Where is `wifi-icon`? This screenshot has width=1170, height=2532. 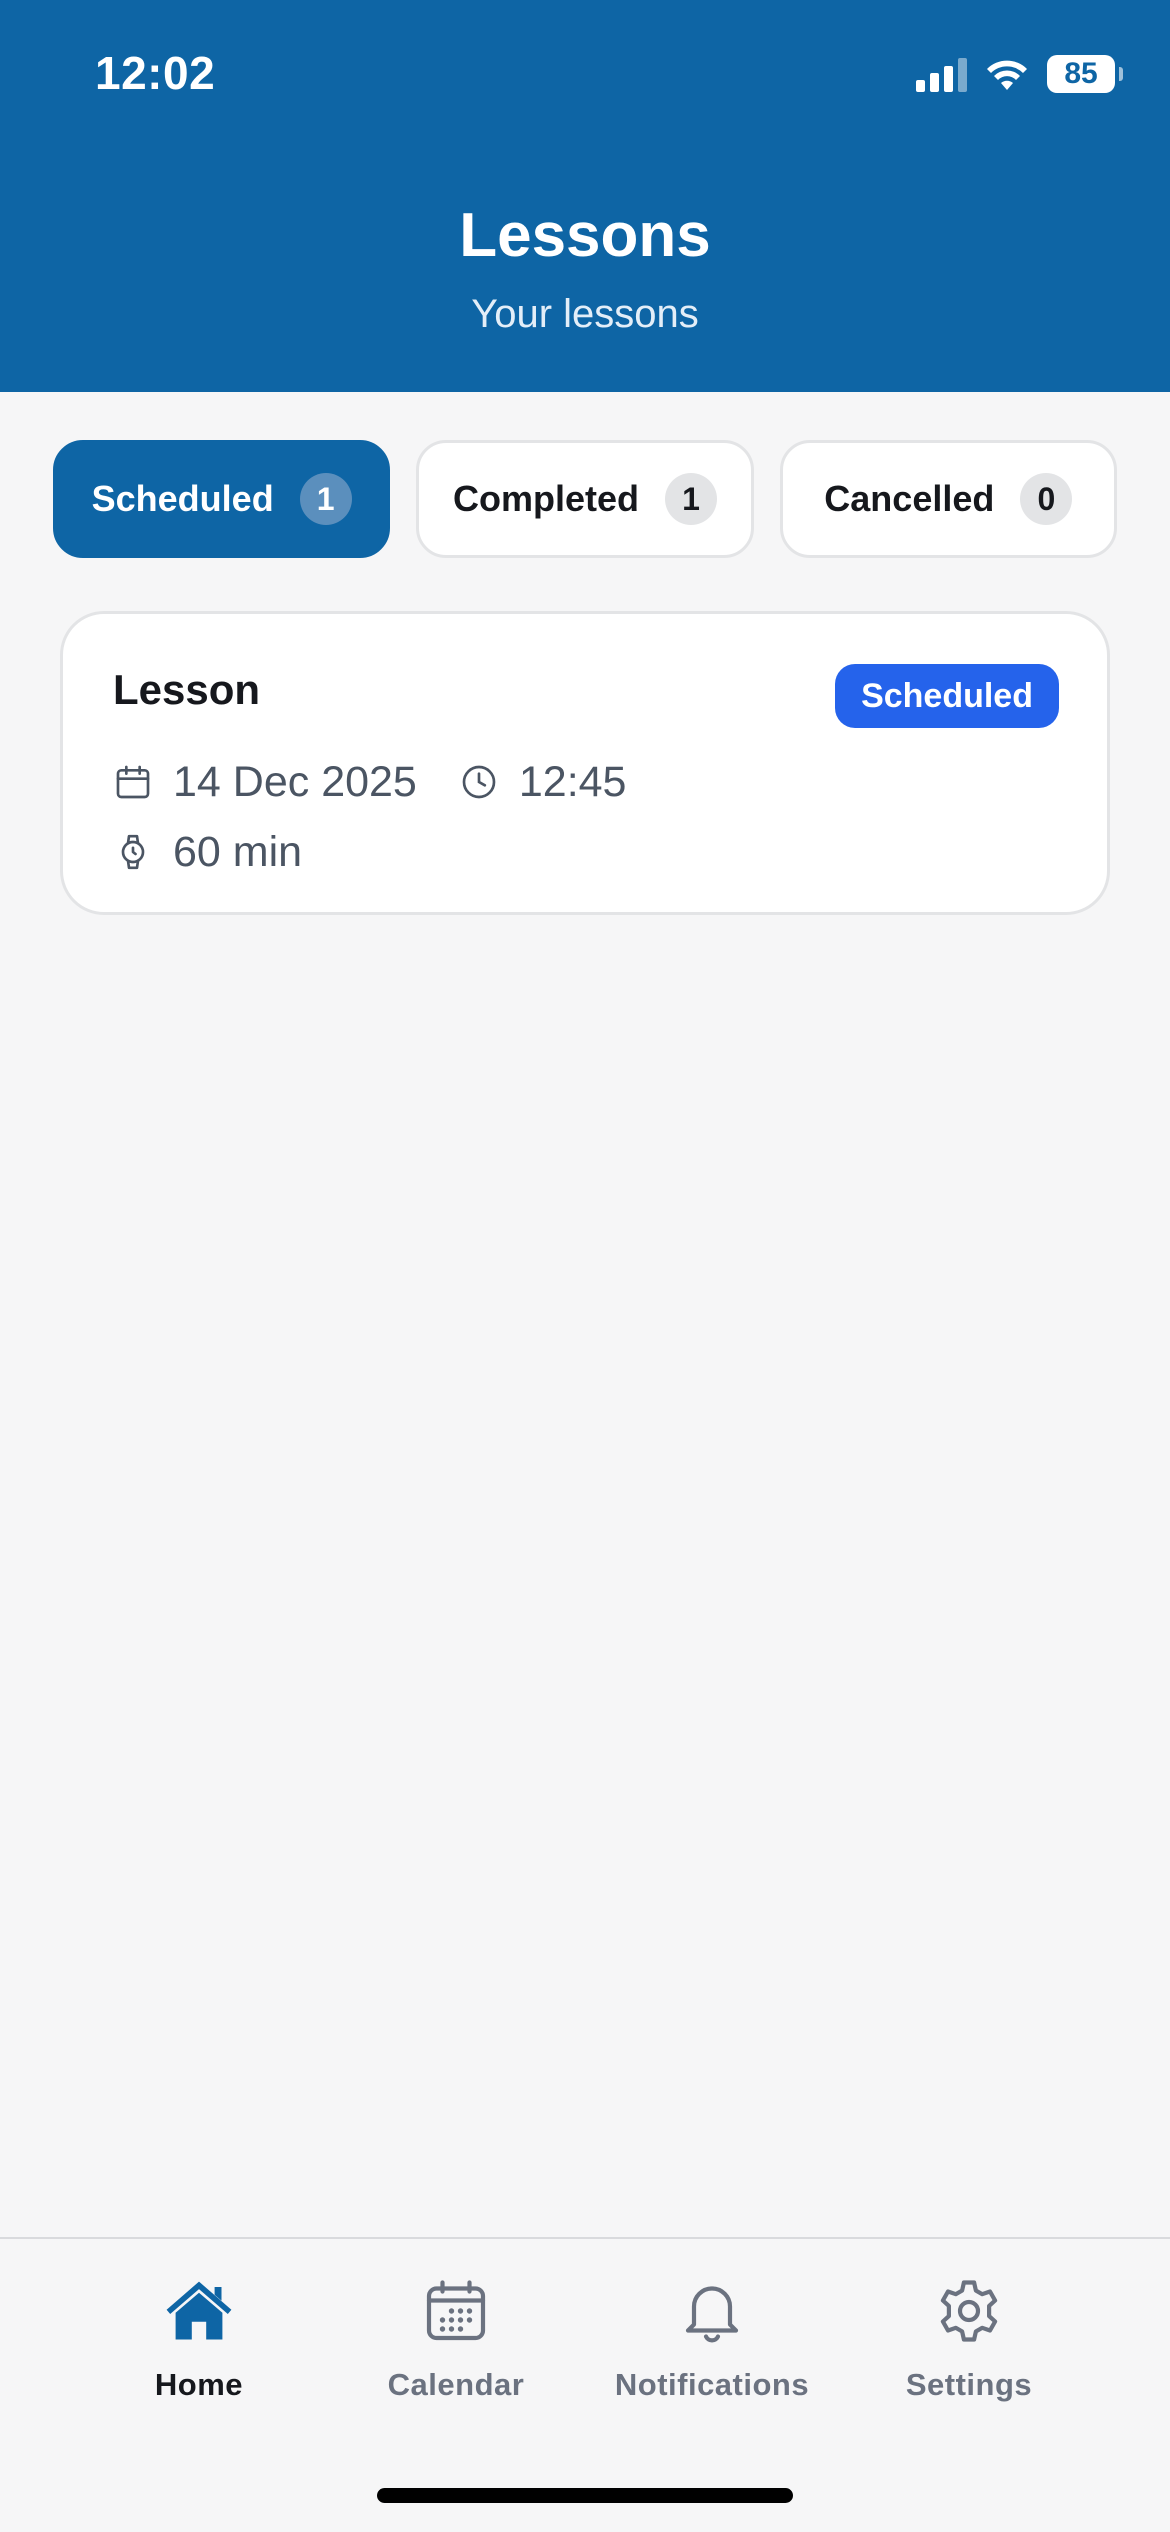
wifi-icon is located at coordinates (1007, 75).